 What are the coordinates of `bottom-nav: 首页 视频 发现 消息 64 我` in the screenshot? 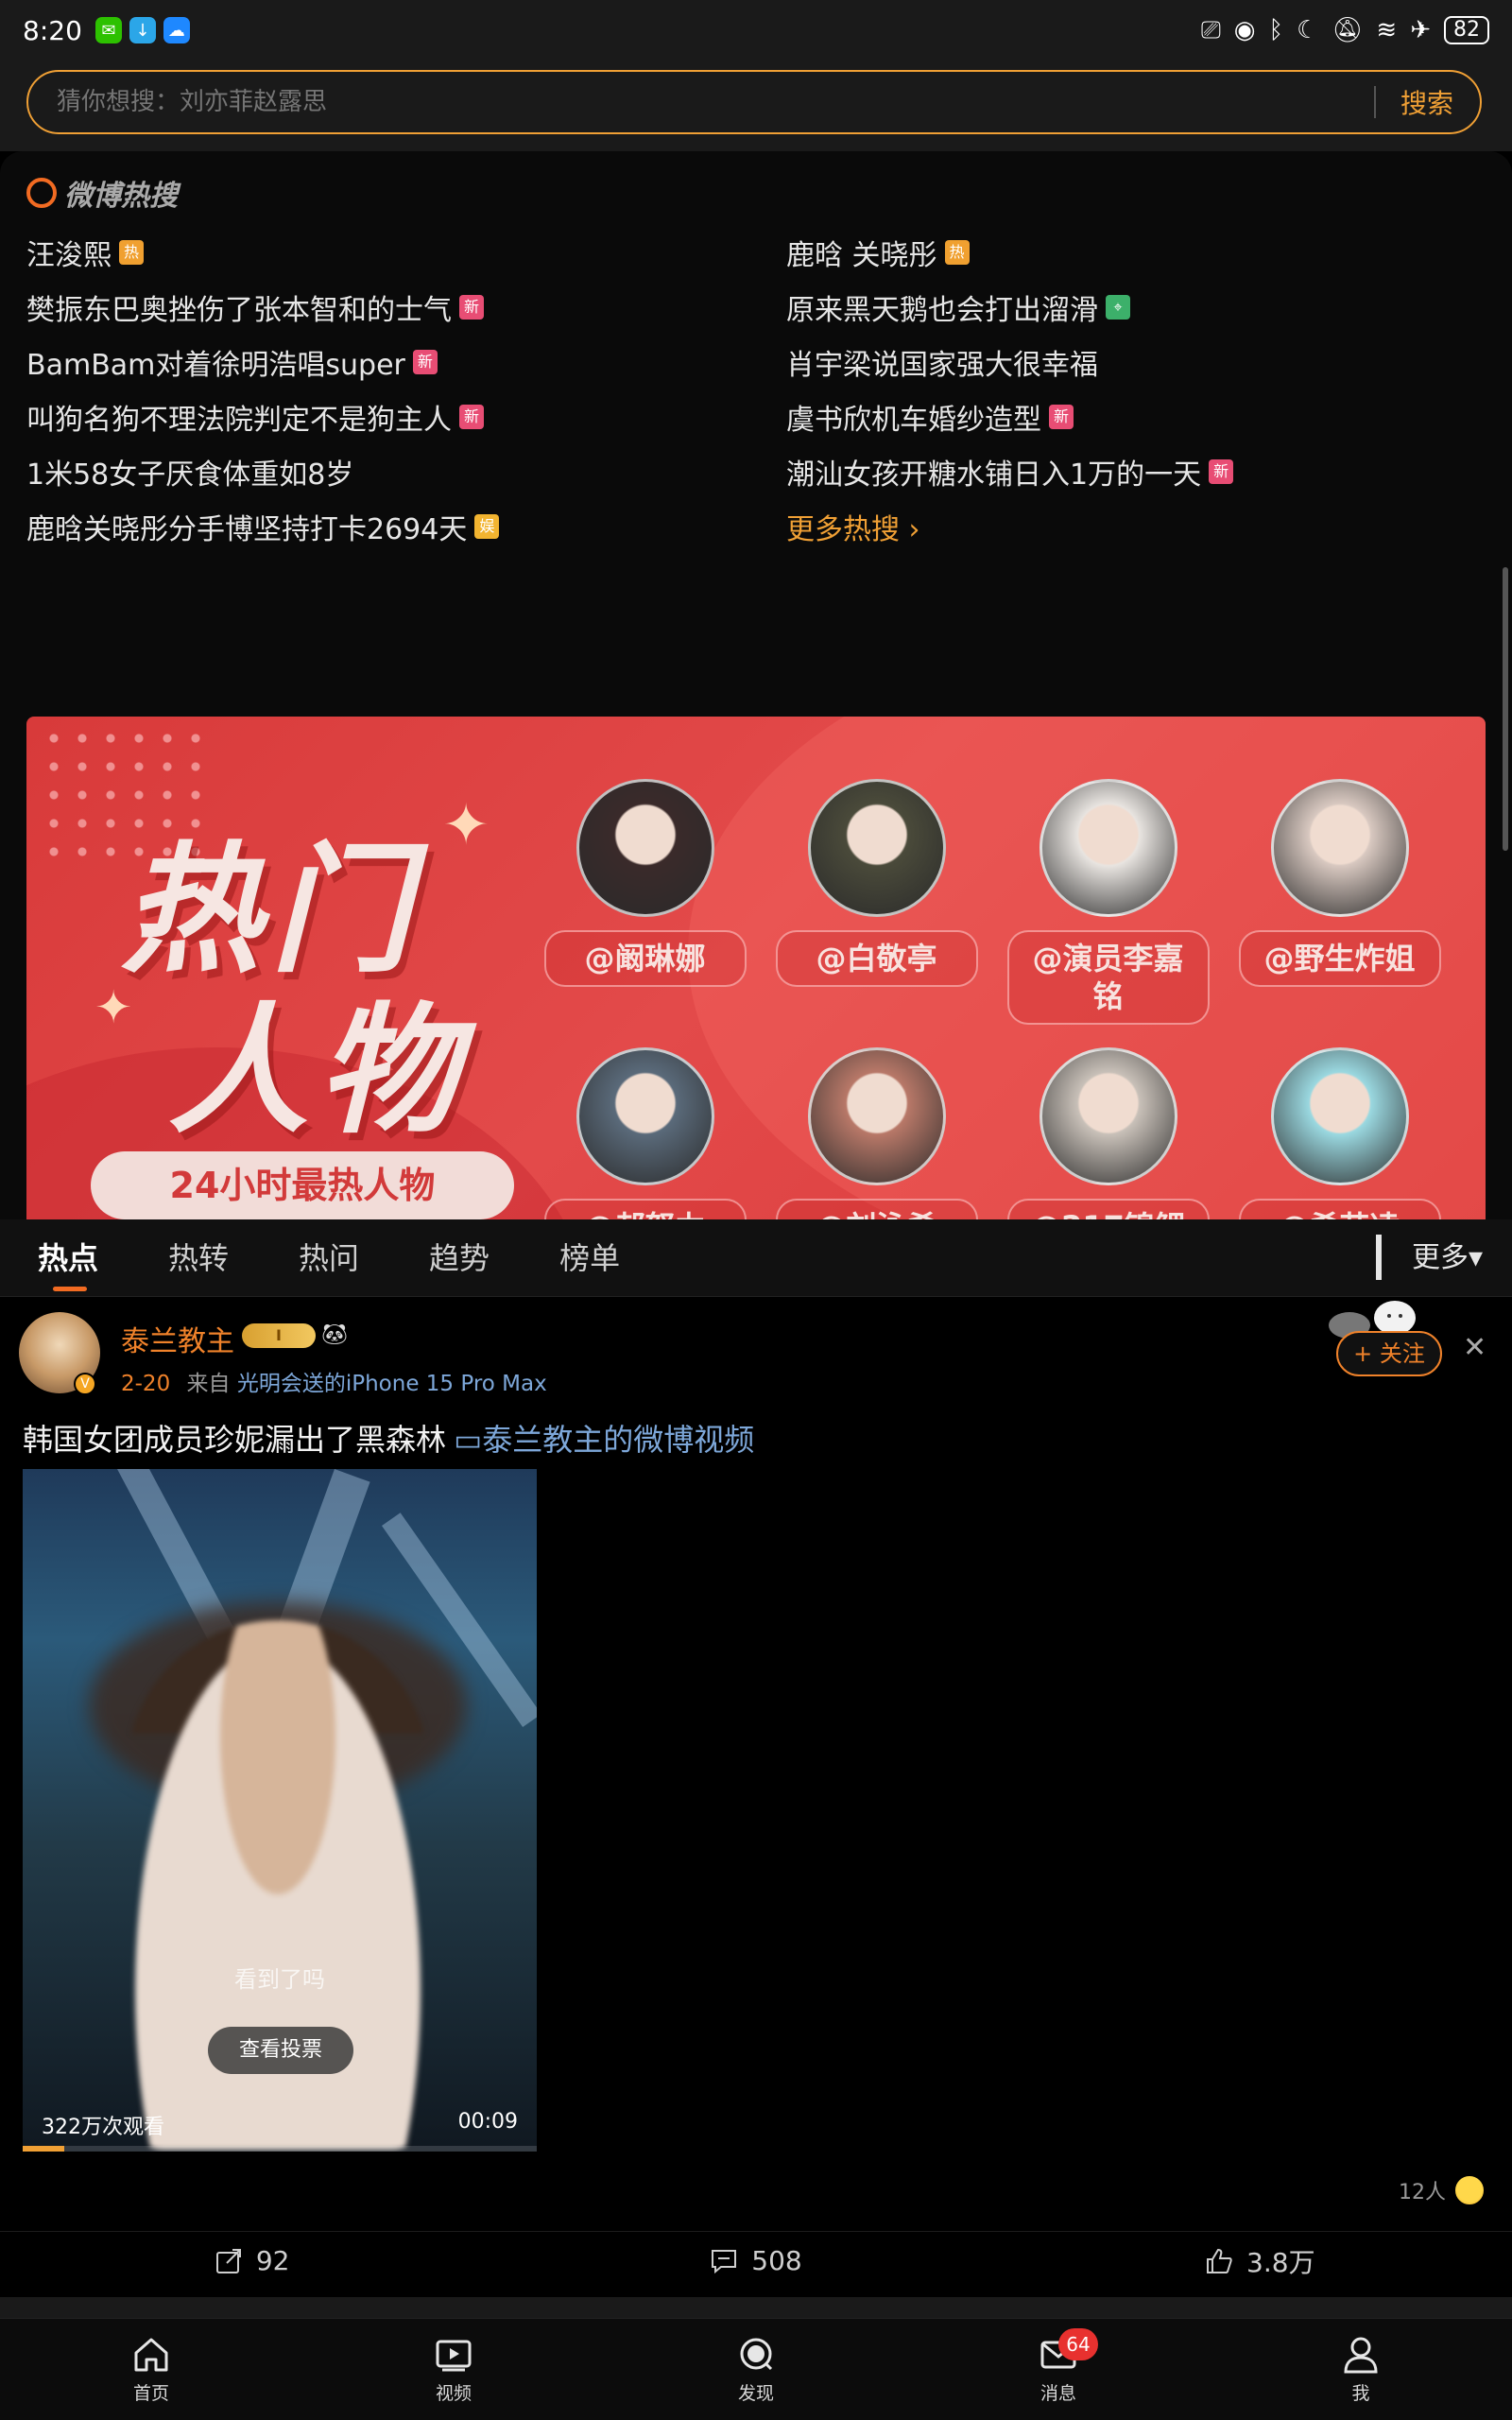 It's located at (756, 2369).